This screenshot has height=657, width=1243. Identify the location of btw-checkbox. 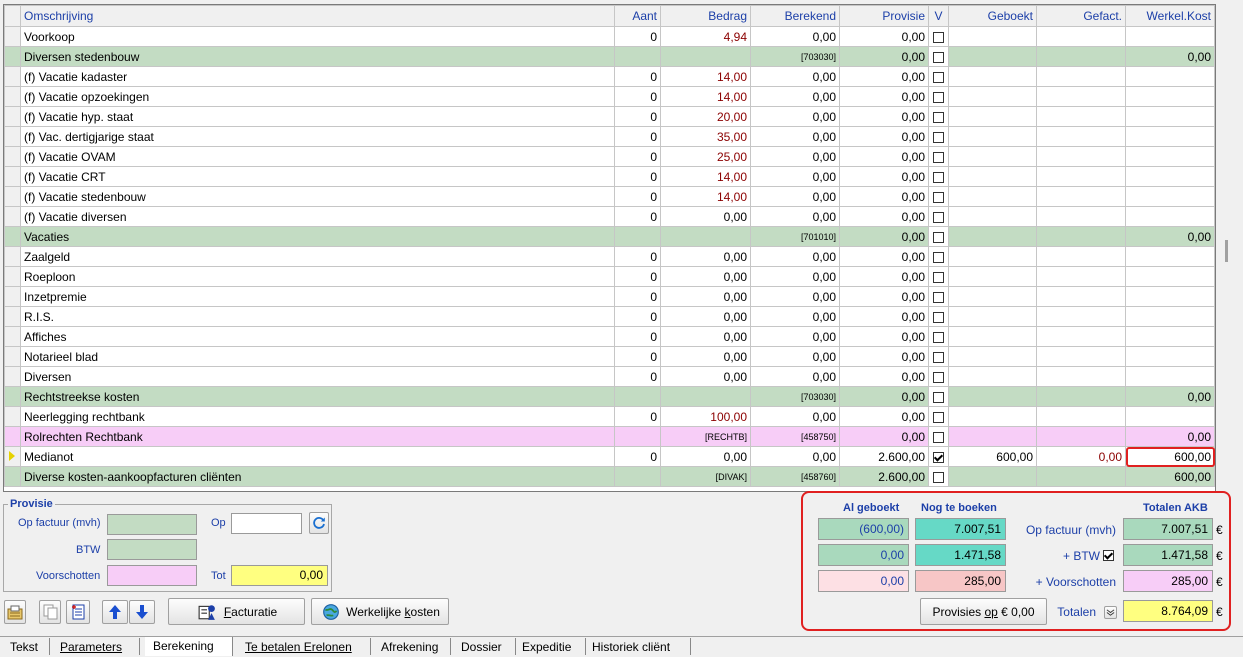
(1108, 555).